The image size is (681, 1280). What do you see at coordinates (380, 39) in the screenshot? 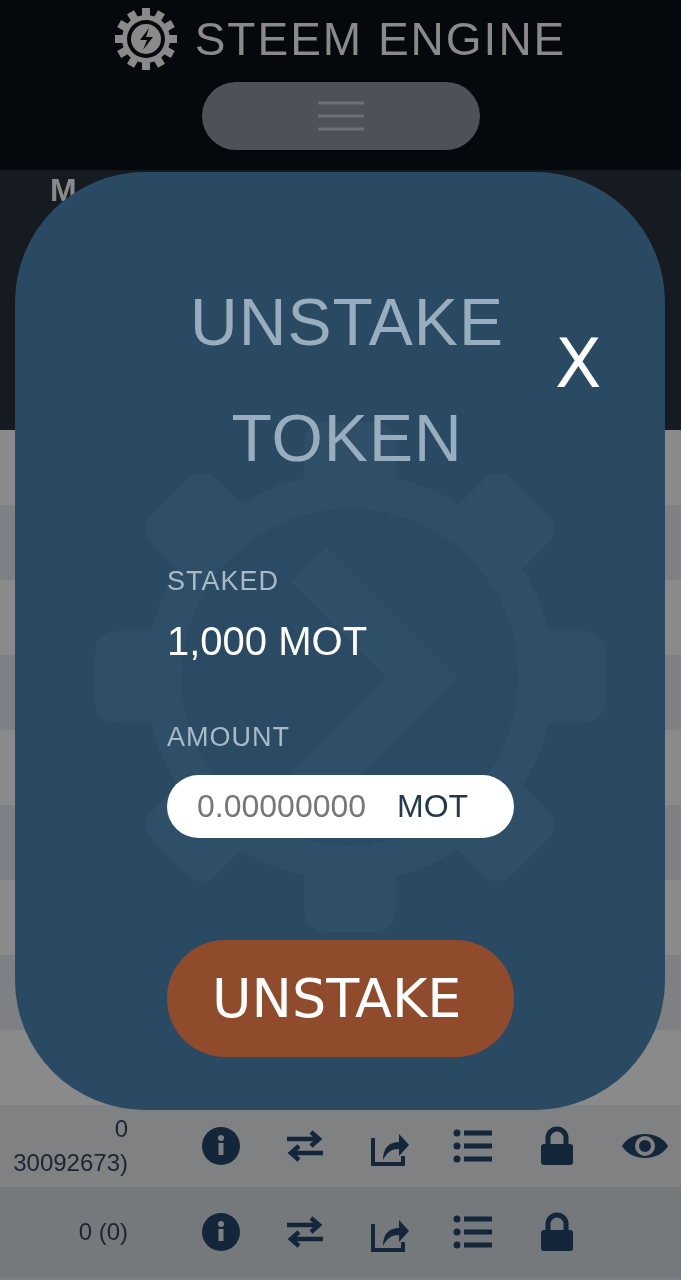
I see `logo-text: STEEM ENGINE` at bounding box center [380, 39].